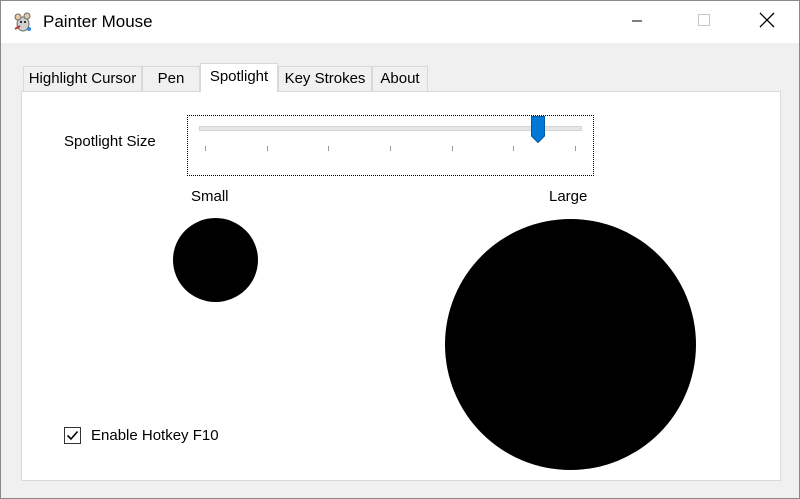  I want to click on close-icon, so click(767, 22).